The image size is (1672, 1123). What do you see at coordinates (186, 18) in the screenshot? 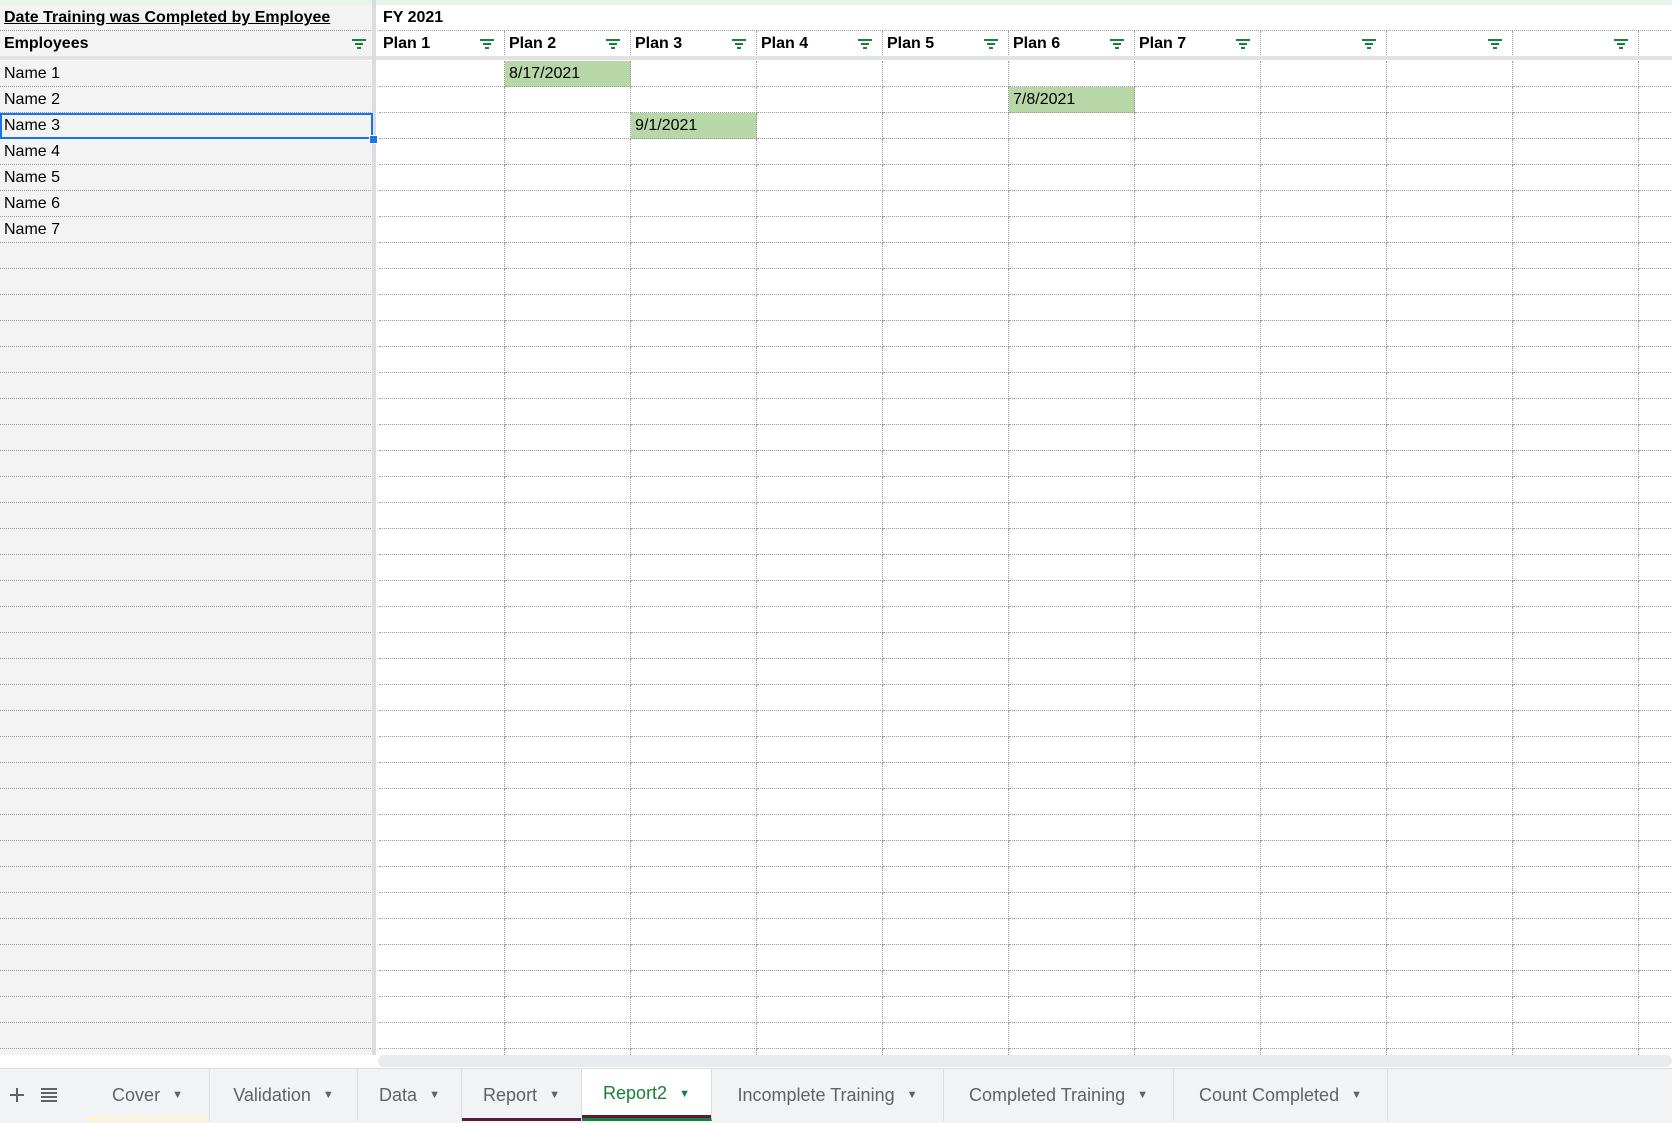
I see `sheet-title: Date Training was Completed by Employee` at bounding box center [186, 18].